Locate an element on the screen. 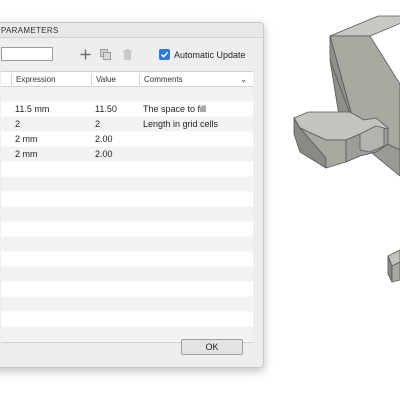 The height and width of the screenshot is (400, 400). copy-icon is located at coordinates (105, 54).